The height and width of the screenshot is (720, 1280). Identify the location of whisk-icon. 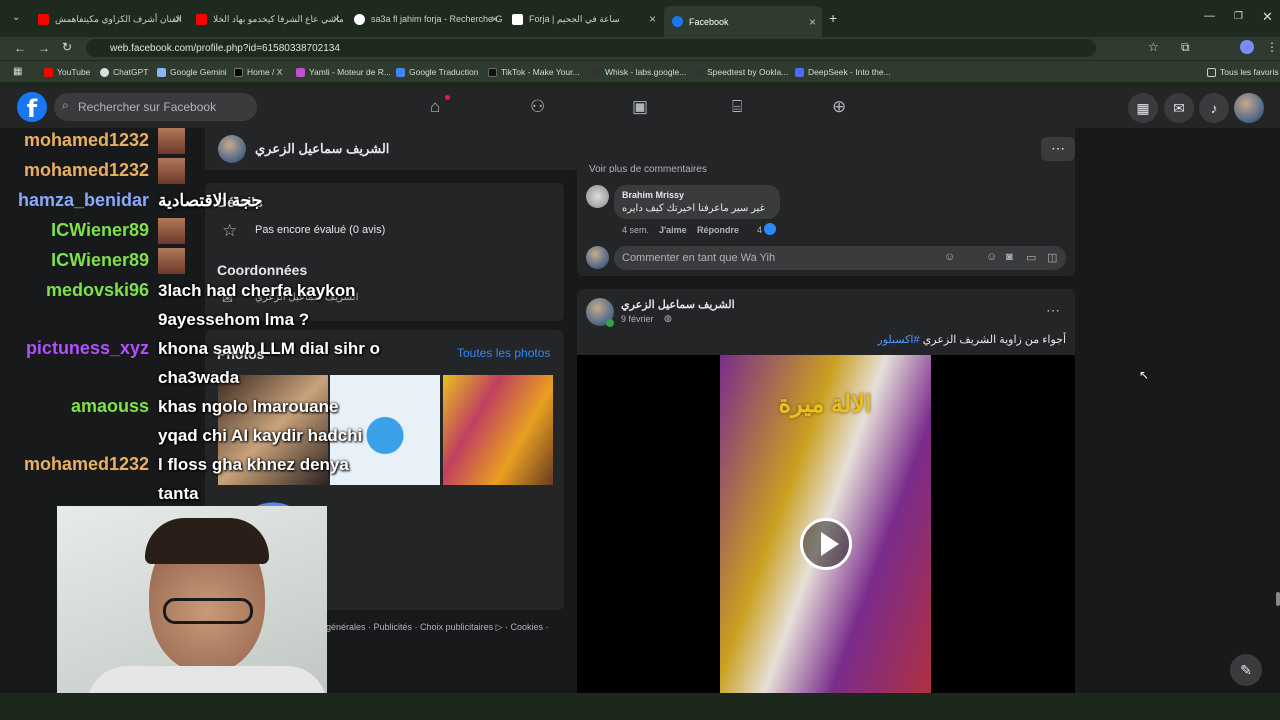
(596, 72).